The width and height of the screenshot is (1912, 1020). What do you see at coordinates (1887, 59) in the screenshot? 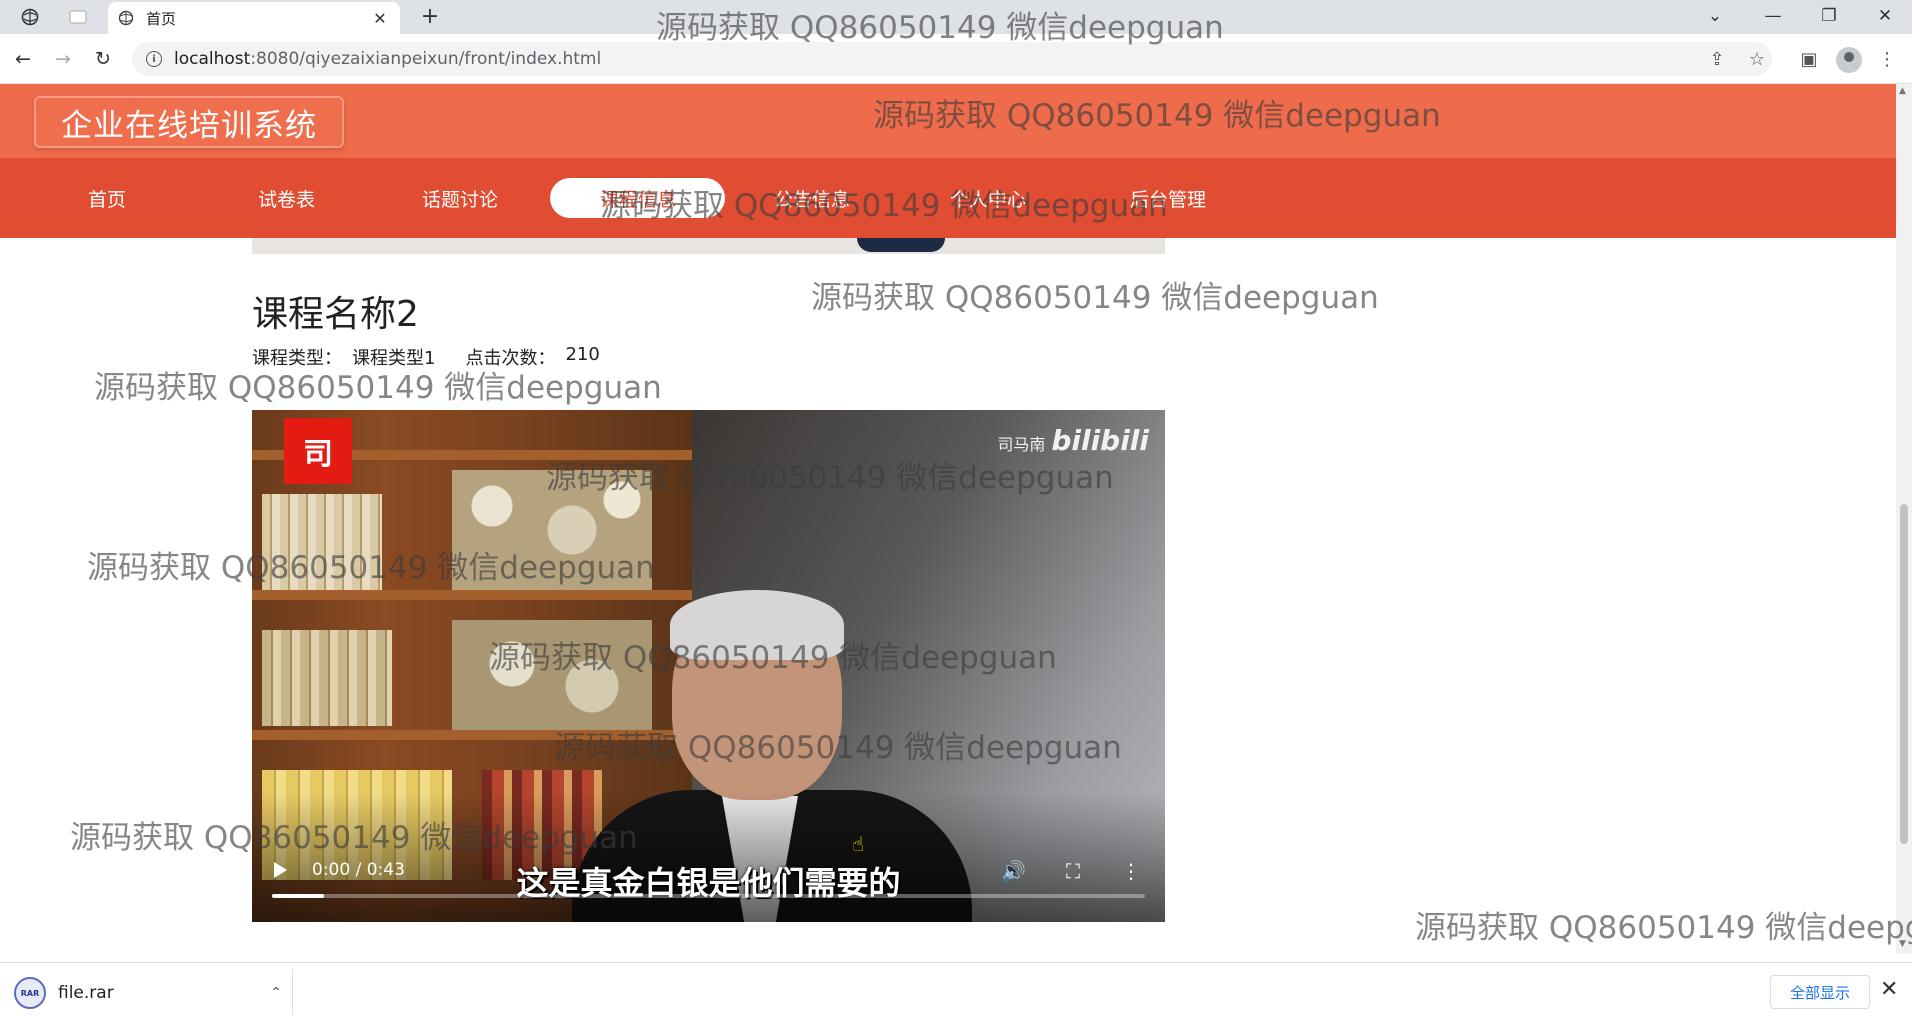
I see `browser-menu-dots-icon: ⋮` at bounding box center [1887, 59].